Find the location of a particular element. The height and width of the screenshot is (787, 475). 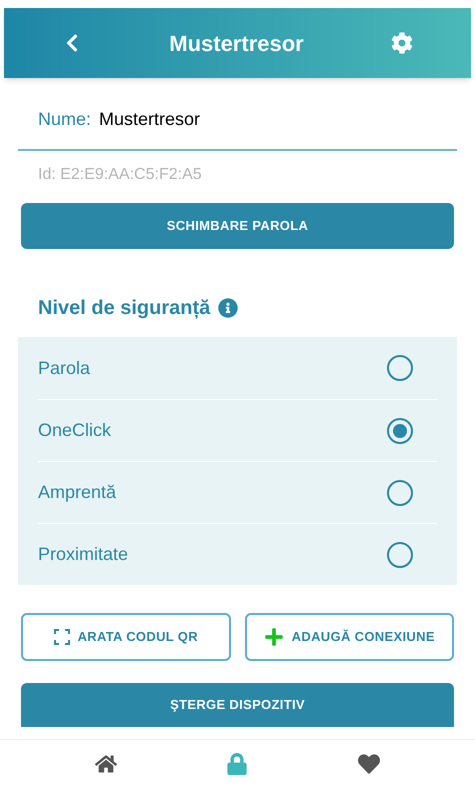

option-label: Amprentă is located at coordinates (77, 492).